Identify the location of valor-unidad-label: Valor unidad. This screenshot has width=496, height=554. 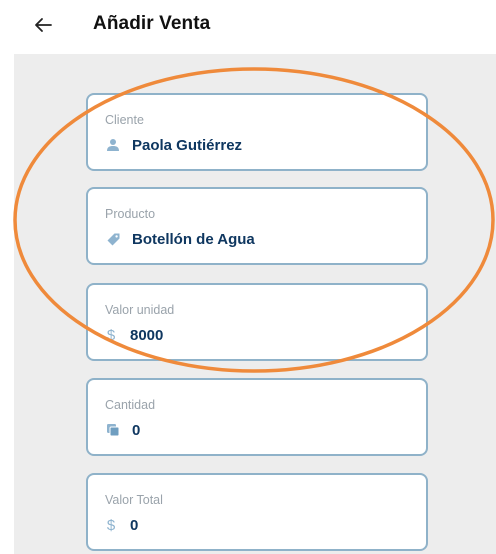
(140, 310).